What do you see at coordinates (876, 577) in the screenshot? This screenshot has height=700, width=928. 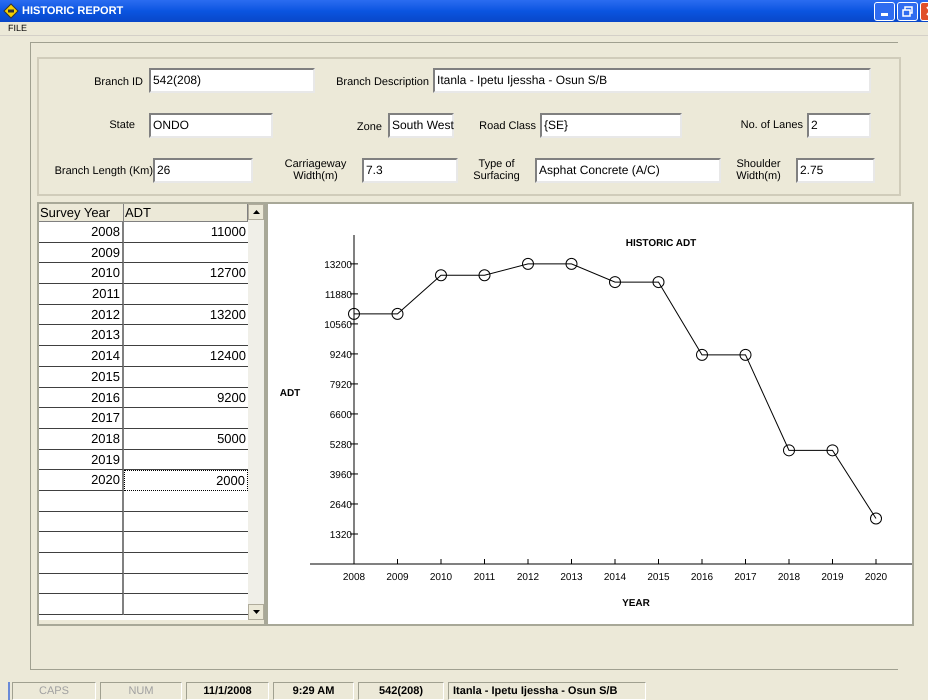 I see `tick-label: 2020` at bounding box center [876, 577].